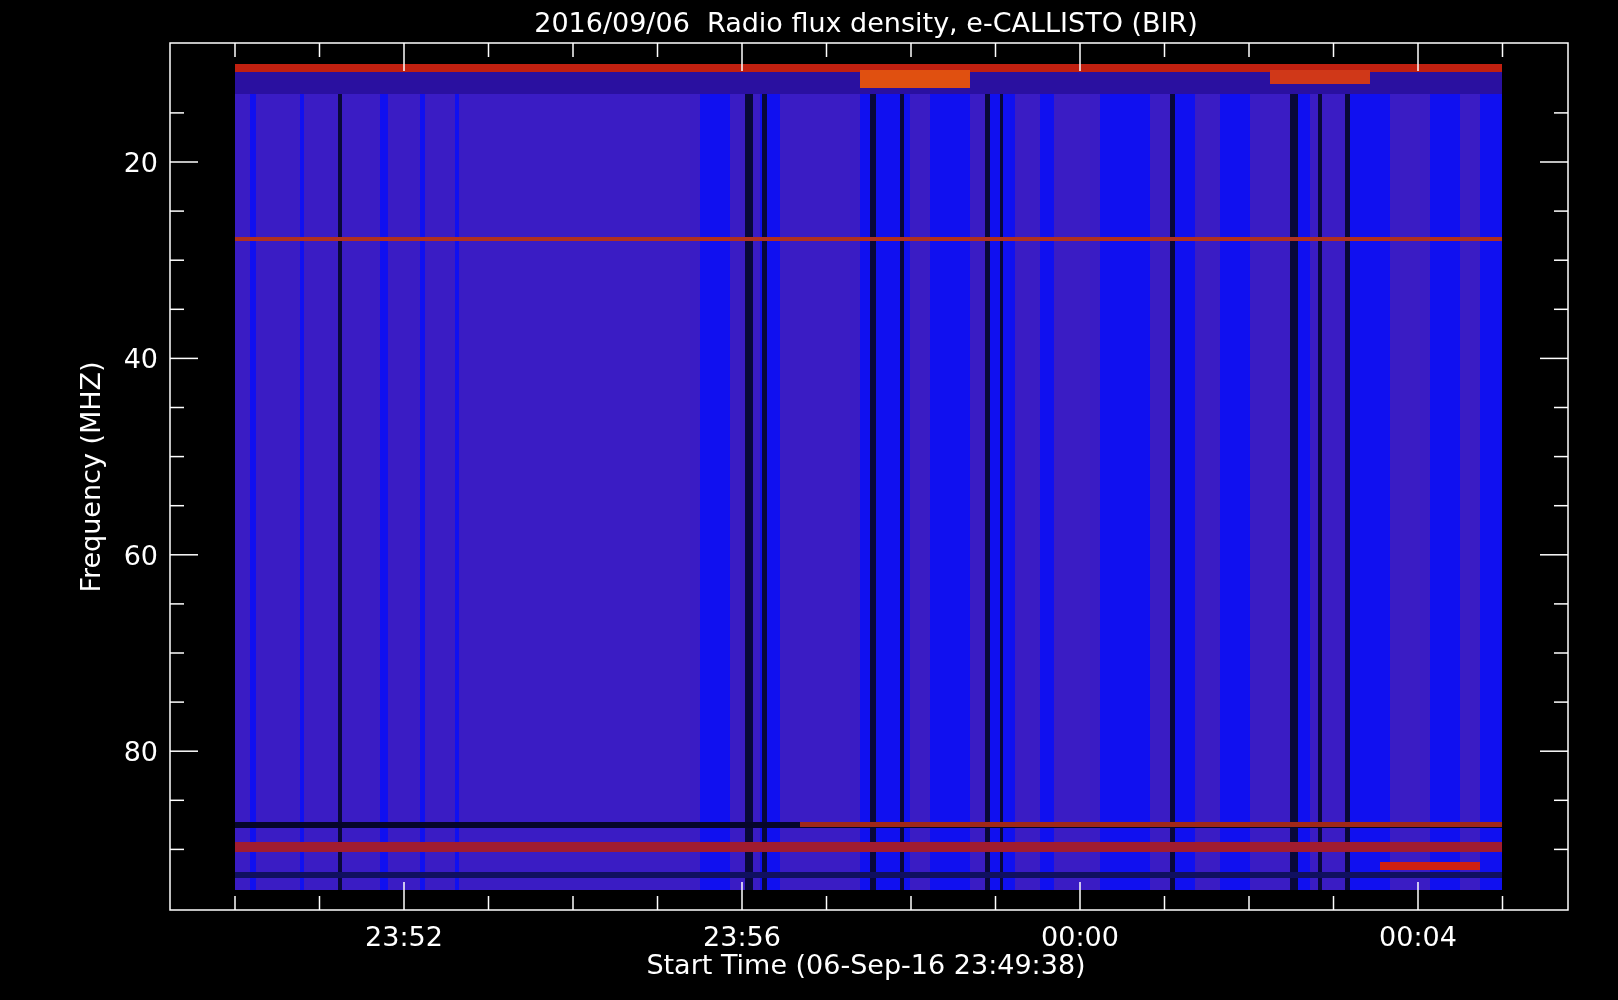 Image resolution: width=1618 pixels, height=1000 pixels. I want to click on tick-label: 80, so click(140, 752).